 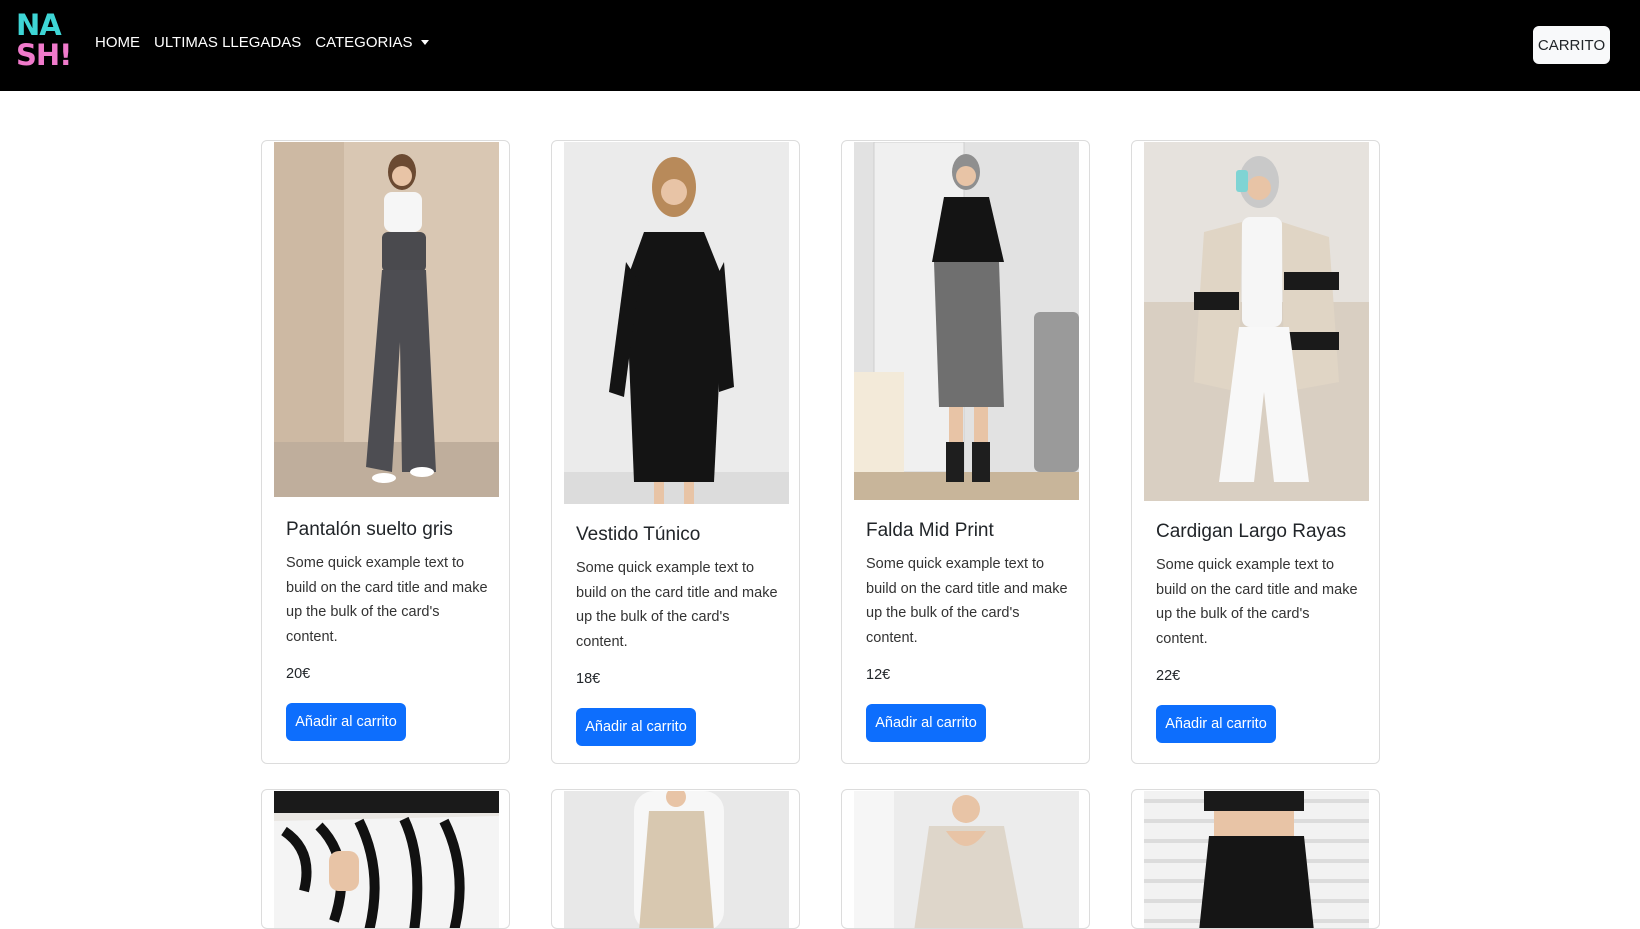 I want to click on product-price: 20€, so click(x=298, y=674).